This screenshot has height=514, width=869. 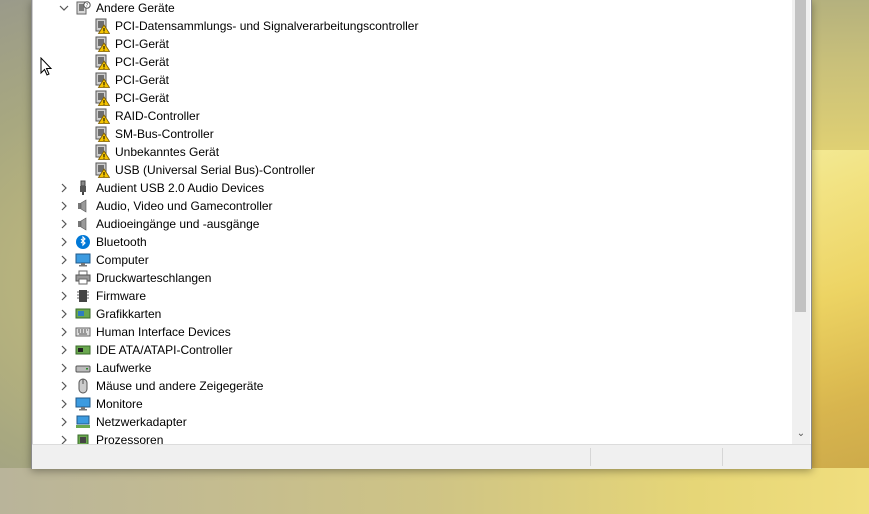 I want to click on tree-item-label: Audient USB 2.0 Audio Devices, so click(x=180, y=188).